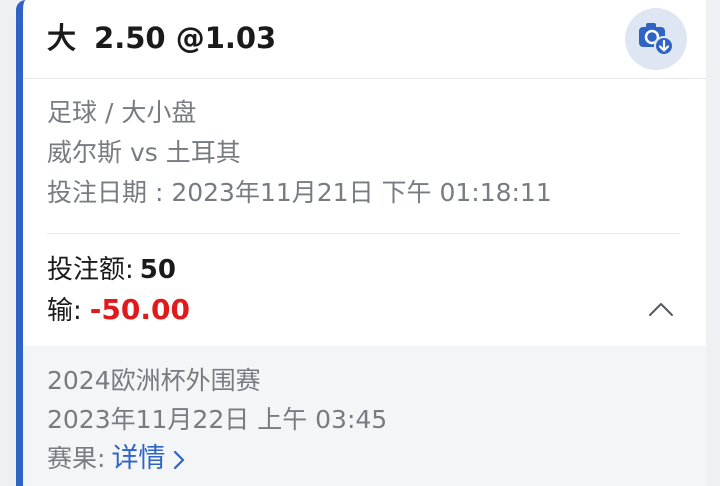 This screenshot has width=720, height=486. I want to click on result-value: -50.00, so click(139, 309).